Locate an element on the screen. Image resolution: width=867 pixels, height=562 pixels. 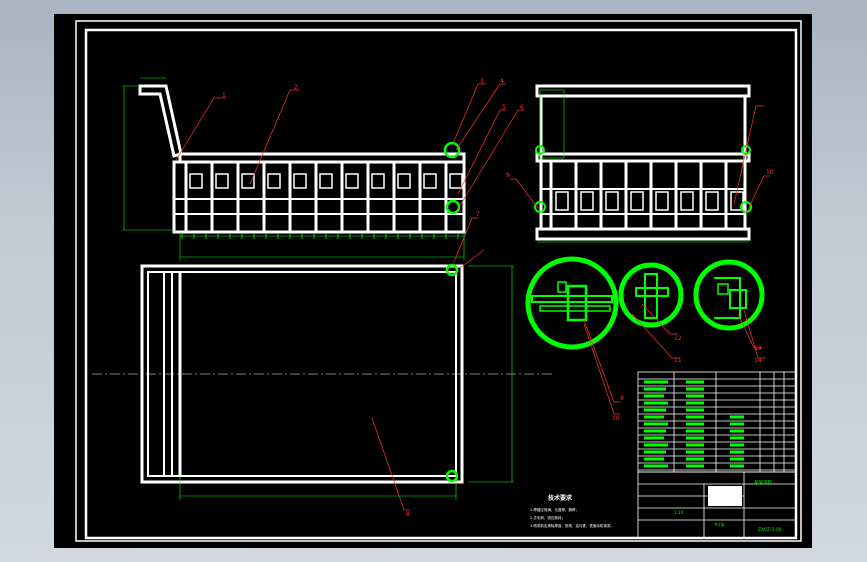
tech-item-3: 3.喷漆前应清除焊渣、铁锈、油污等，表面涂防锈漆。 is located at coordinates (572, 525).